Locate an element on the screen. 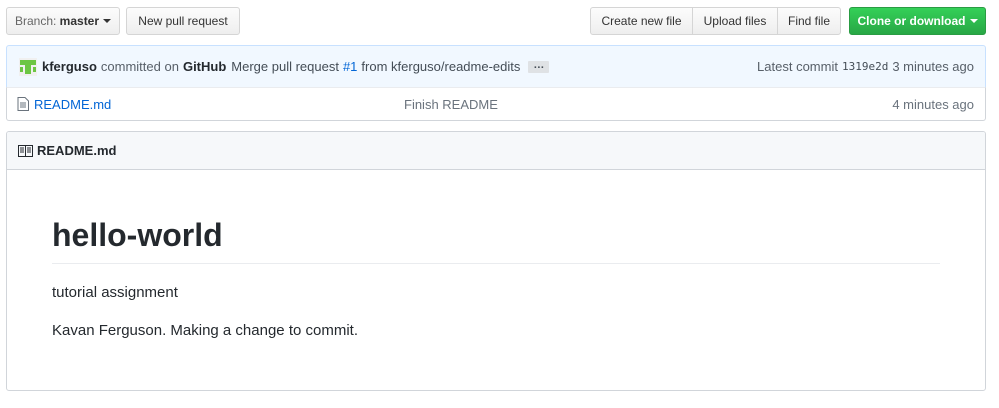  readme-title: hello-world is located at coordinates (496, 241).